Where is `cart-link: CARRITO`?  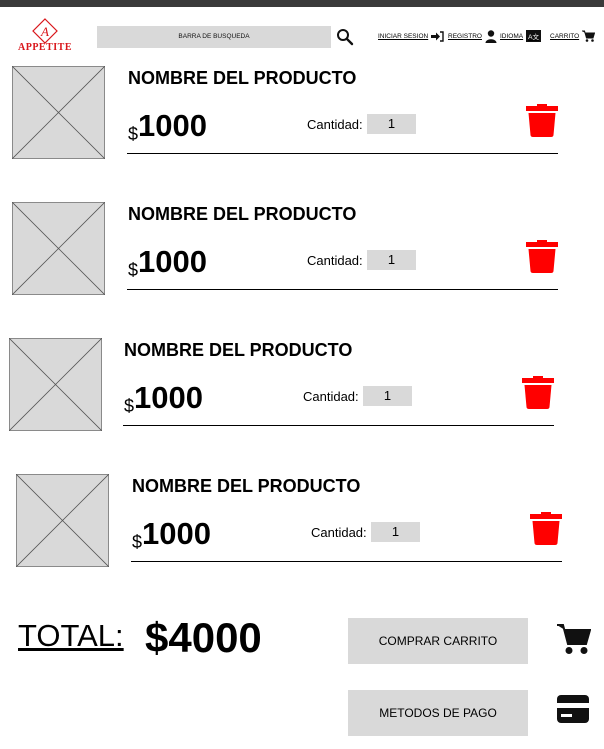
cart-link: CARRITO is located at coordinates (573, 36).